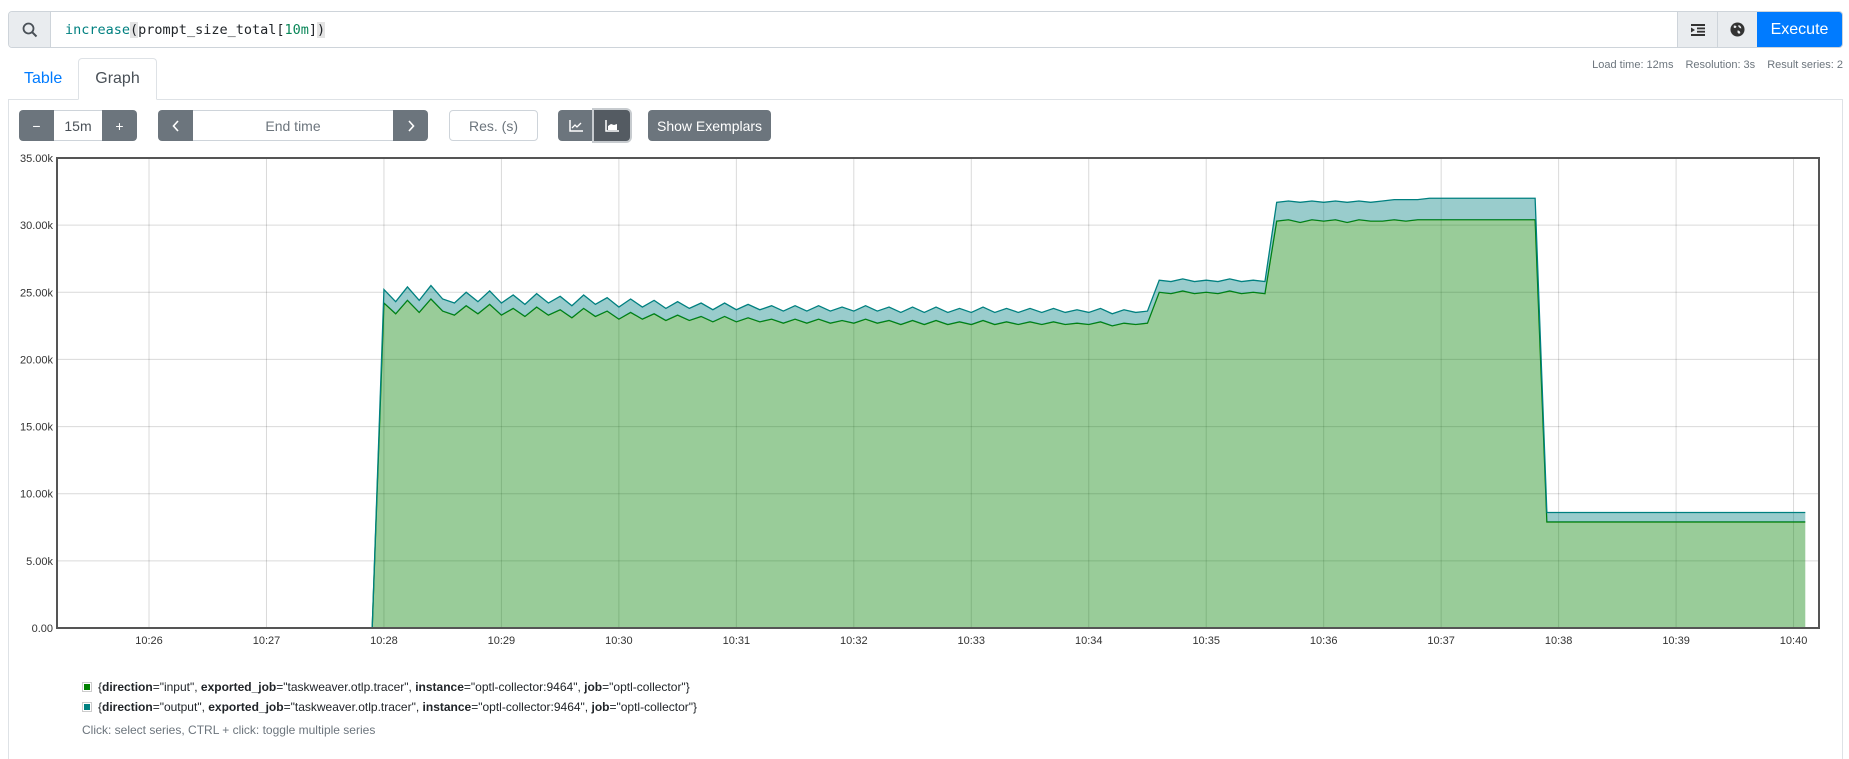  I want to click on show-exemplars-button: Show Exemplars, so click(710, 125).